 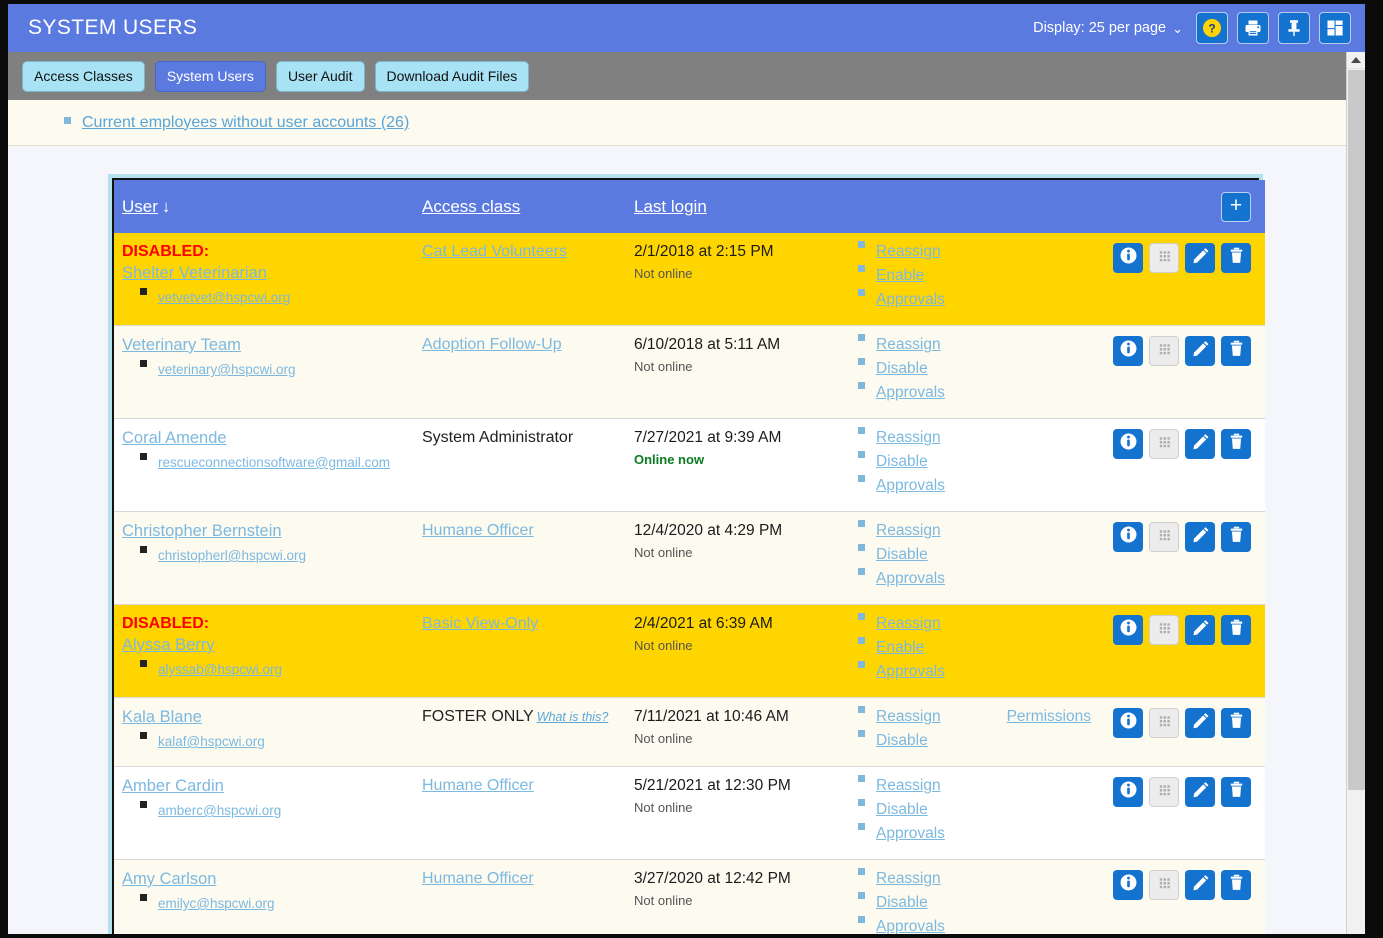 I want to click on column-header-last-login: Last login, so click(x=740, y=206).